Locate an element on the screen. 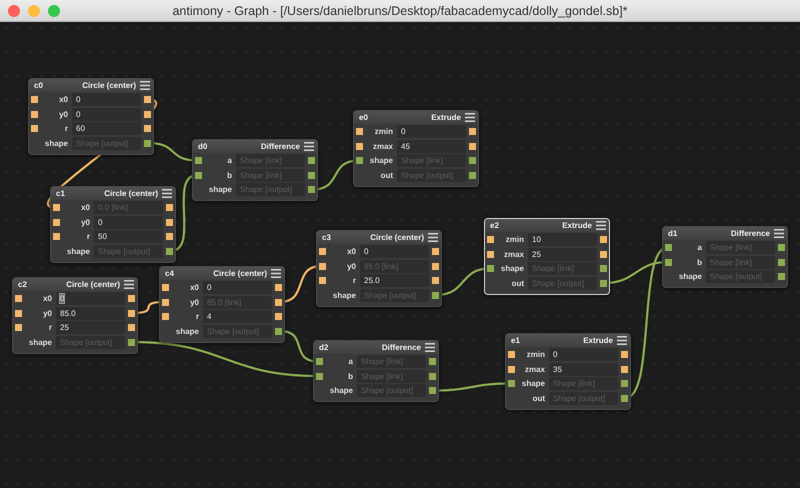 The image size is (800, 488). value-field: 85.0 is located at coordinates (90, 313).